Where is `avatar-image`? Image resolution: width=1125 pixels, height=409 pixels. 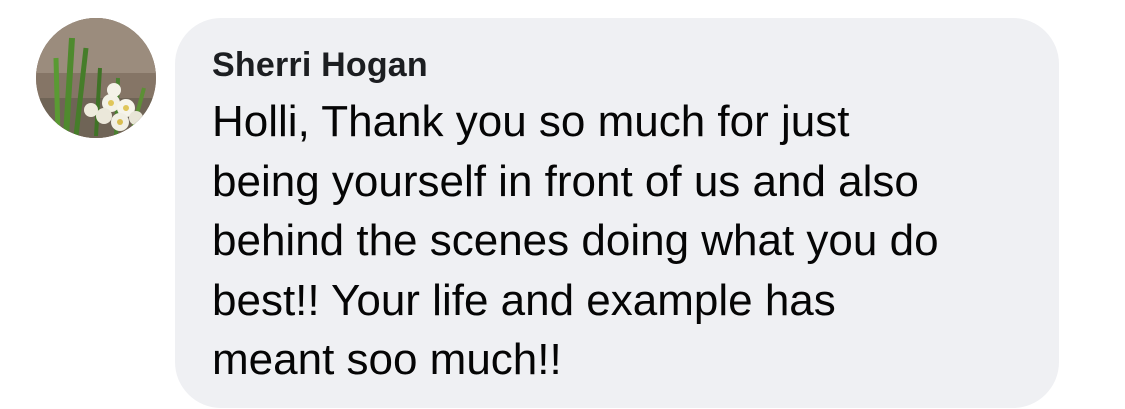
avatar-image is located at coordinates (96, 78).